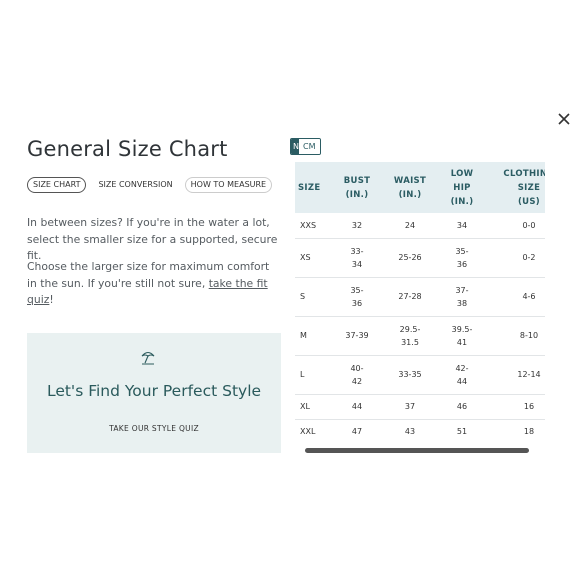  I want to click on size-cell: L, so click(315, 375).